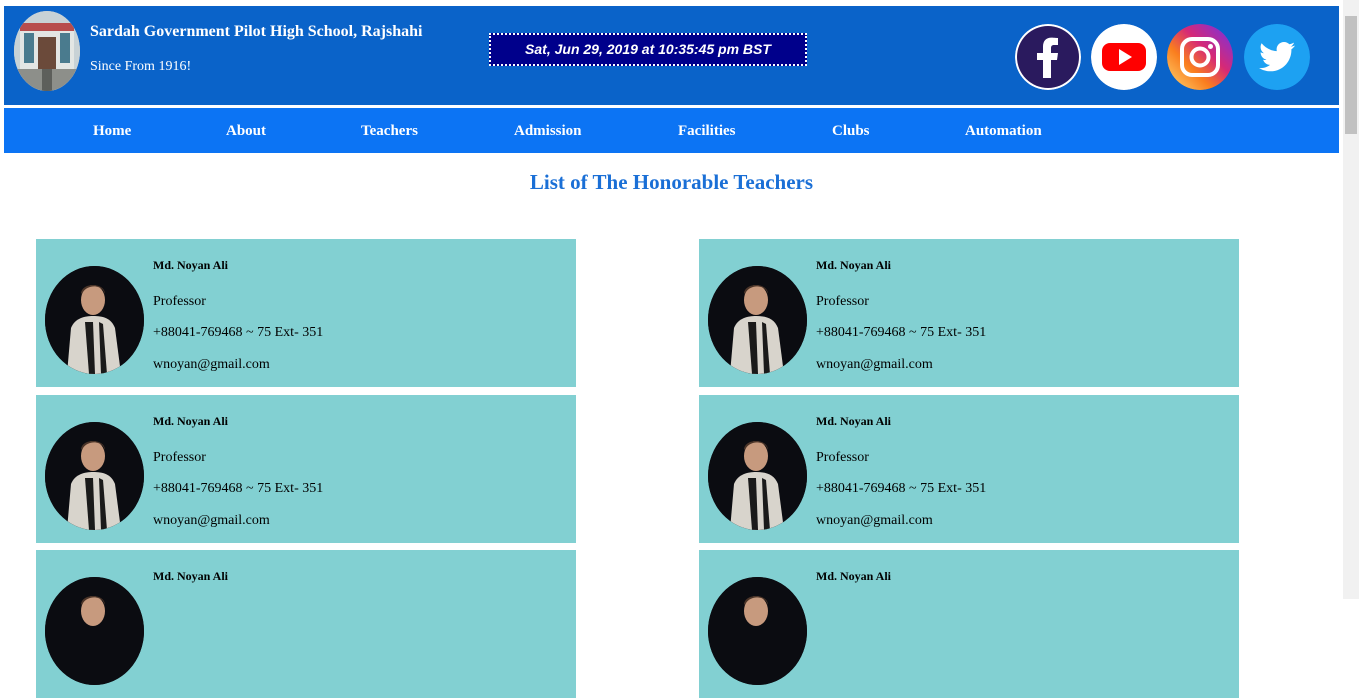 The height and width of the screenshot is (698, 1359). What do you see at coordinates (851, 130) in the screenshot?
I see `nav-clubs: Clubs` at bounding box center [851, 130].